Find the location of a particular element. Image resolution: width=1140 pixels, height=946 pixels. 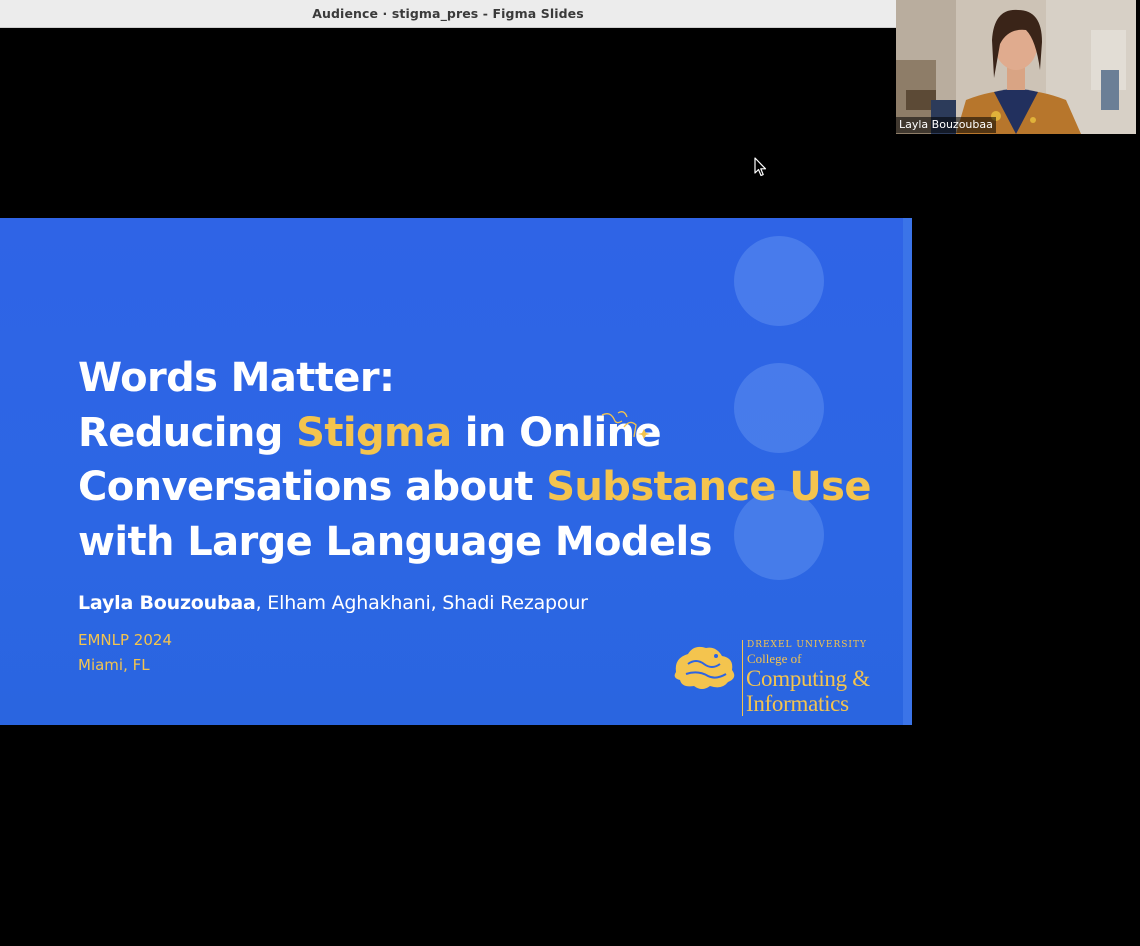

sparkle-doodle-icon is located at coordinates (626, 428).